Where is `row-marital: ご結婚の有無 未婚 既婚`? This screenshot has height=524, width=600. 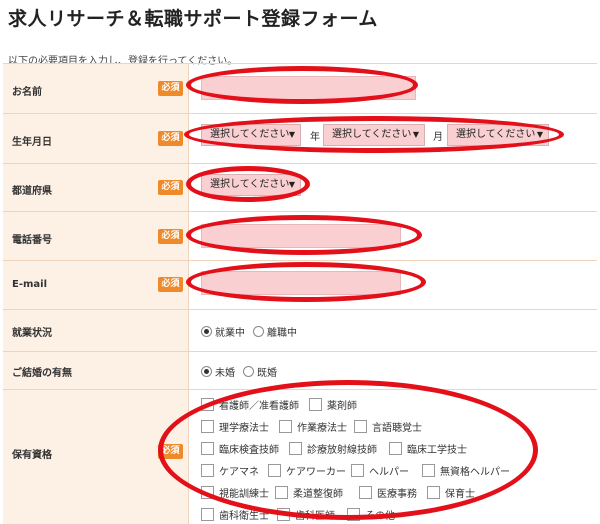 row-marital: ご結婚の有無 未婚 既婚 is located at coordinates (300, 371).